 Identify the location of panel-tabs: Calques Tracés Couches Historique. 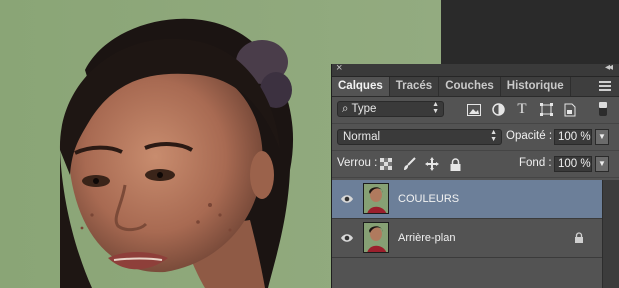
(475, 87).